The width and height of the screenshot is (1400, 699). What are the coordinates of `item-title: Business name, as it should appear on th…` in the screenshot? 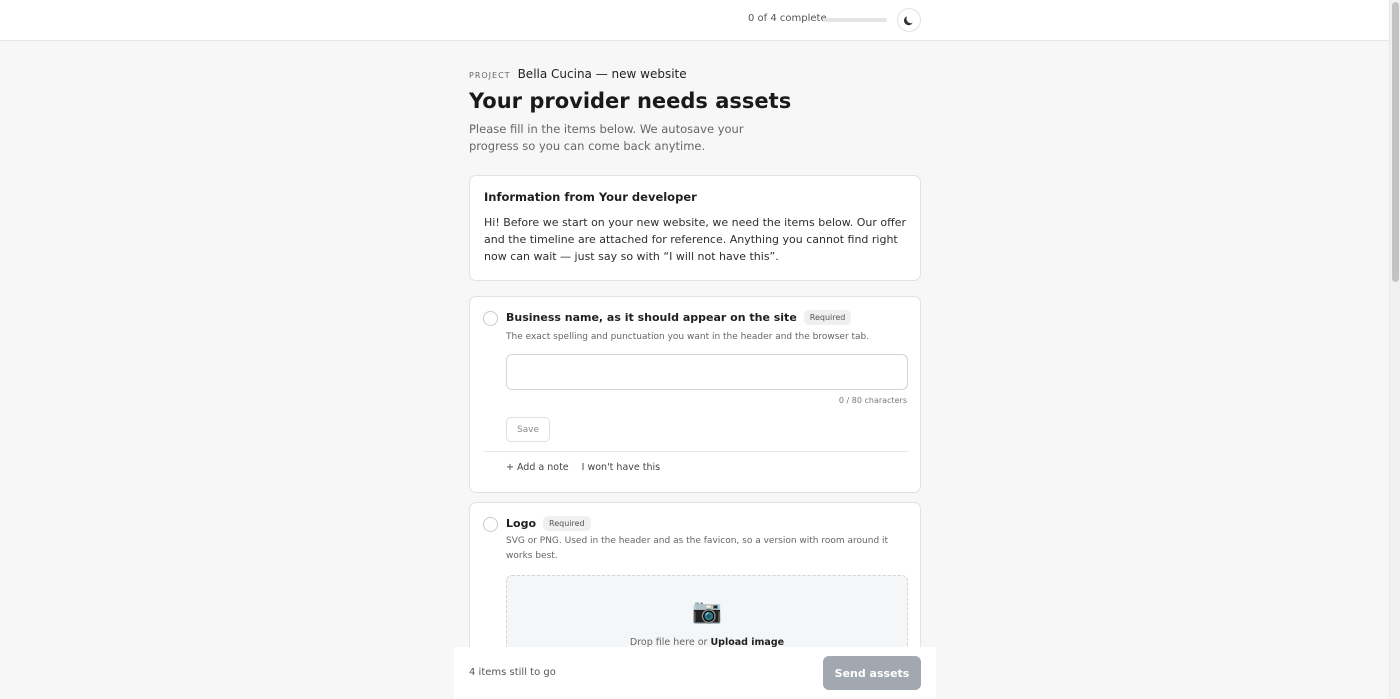 It's located at (651, 317).